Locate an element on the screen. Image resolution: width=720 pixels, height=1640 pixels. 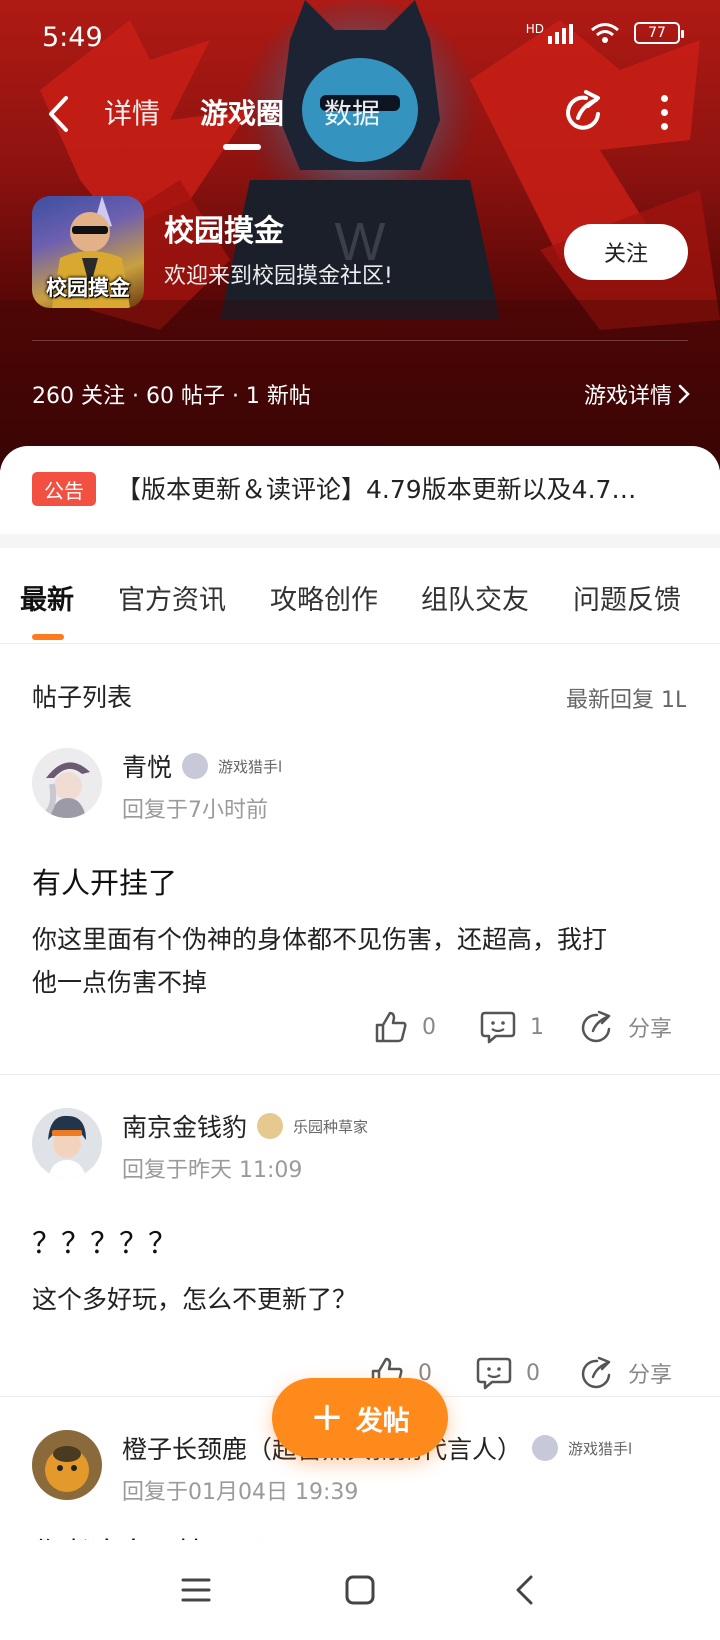
new-post-button: + 发帖 is located at coordinates (360, 1418).